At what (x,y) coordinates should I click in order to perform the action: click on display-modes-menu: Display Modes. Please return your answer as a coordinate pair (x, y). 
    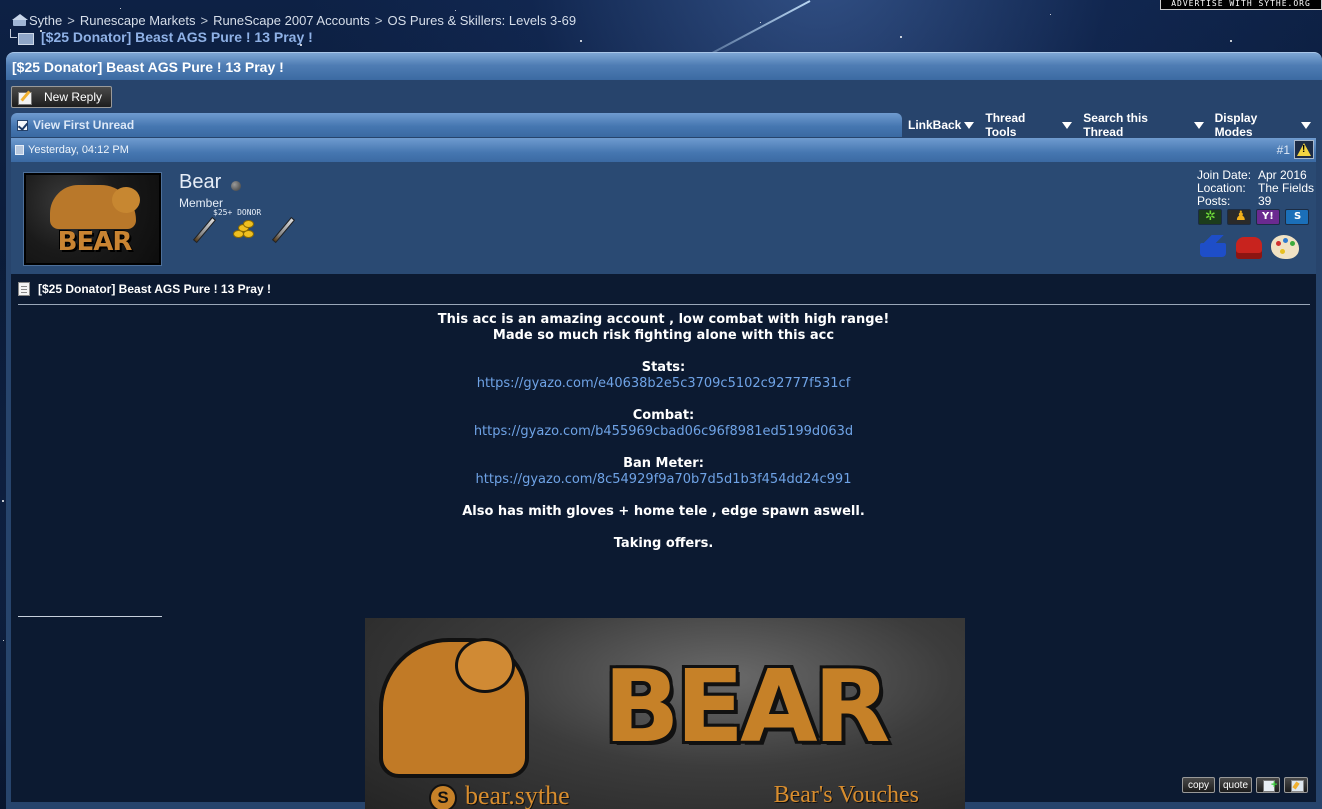
    Looking at the image, I should click on (1263, 125).